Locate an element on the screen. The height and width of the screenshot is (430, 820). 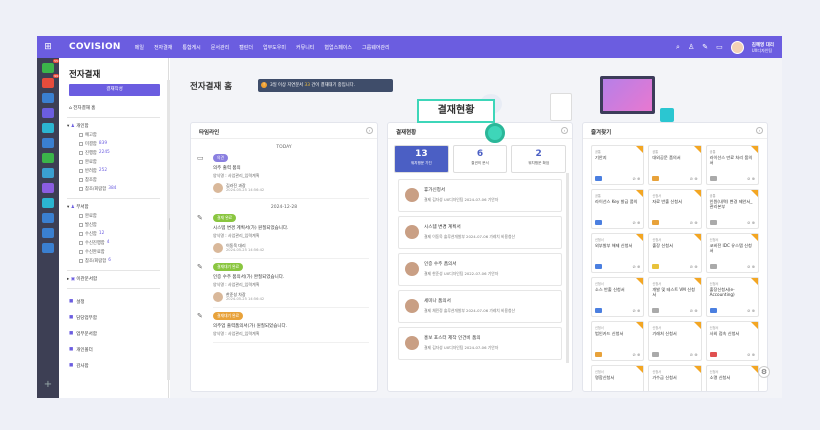
document-item: 인증 수주 품의서 결제 한준성 UX디자인팀 2022-07-06 기안자 is located at coordinates (480, 269).